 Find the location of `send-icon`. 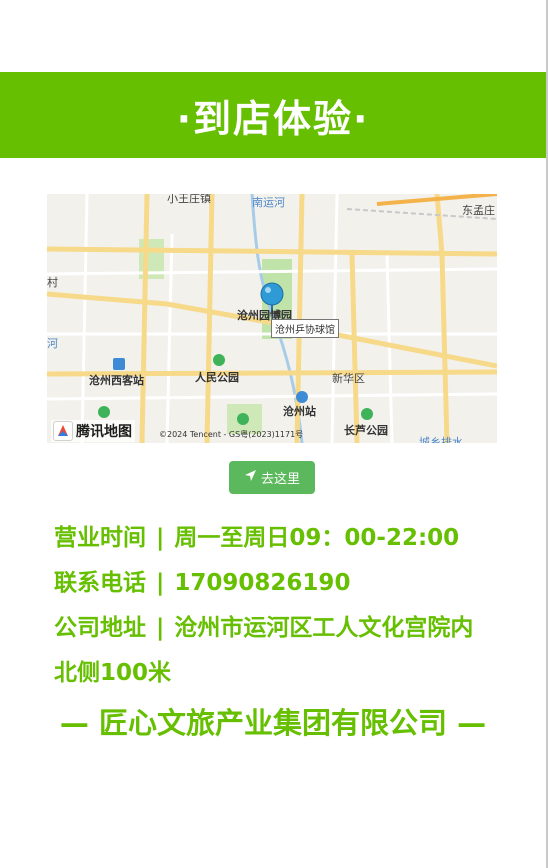

send-icon is located at coordinates (250, 477).